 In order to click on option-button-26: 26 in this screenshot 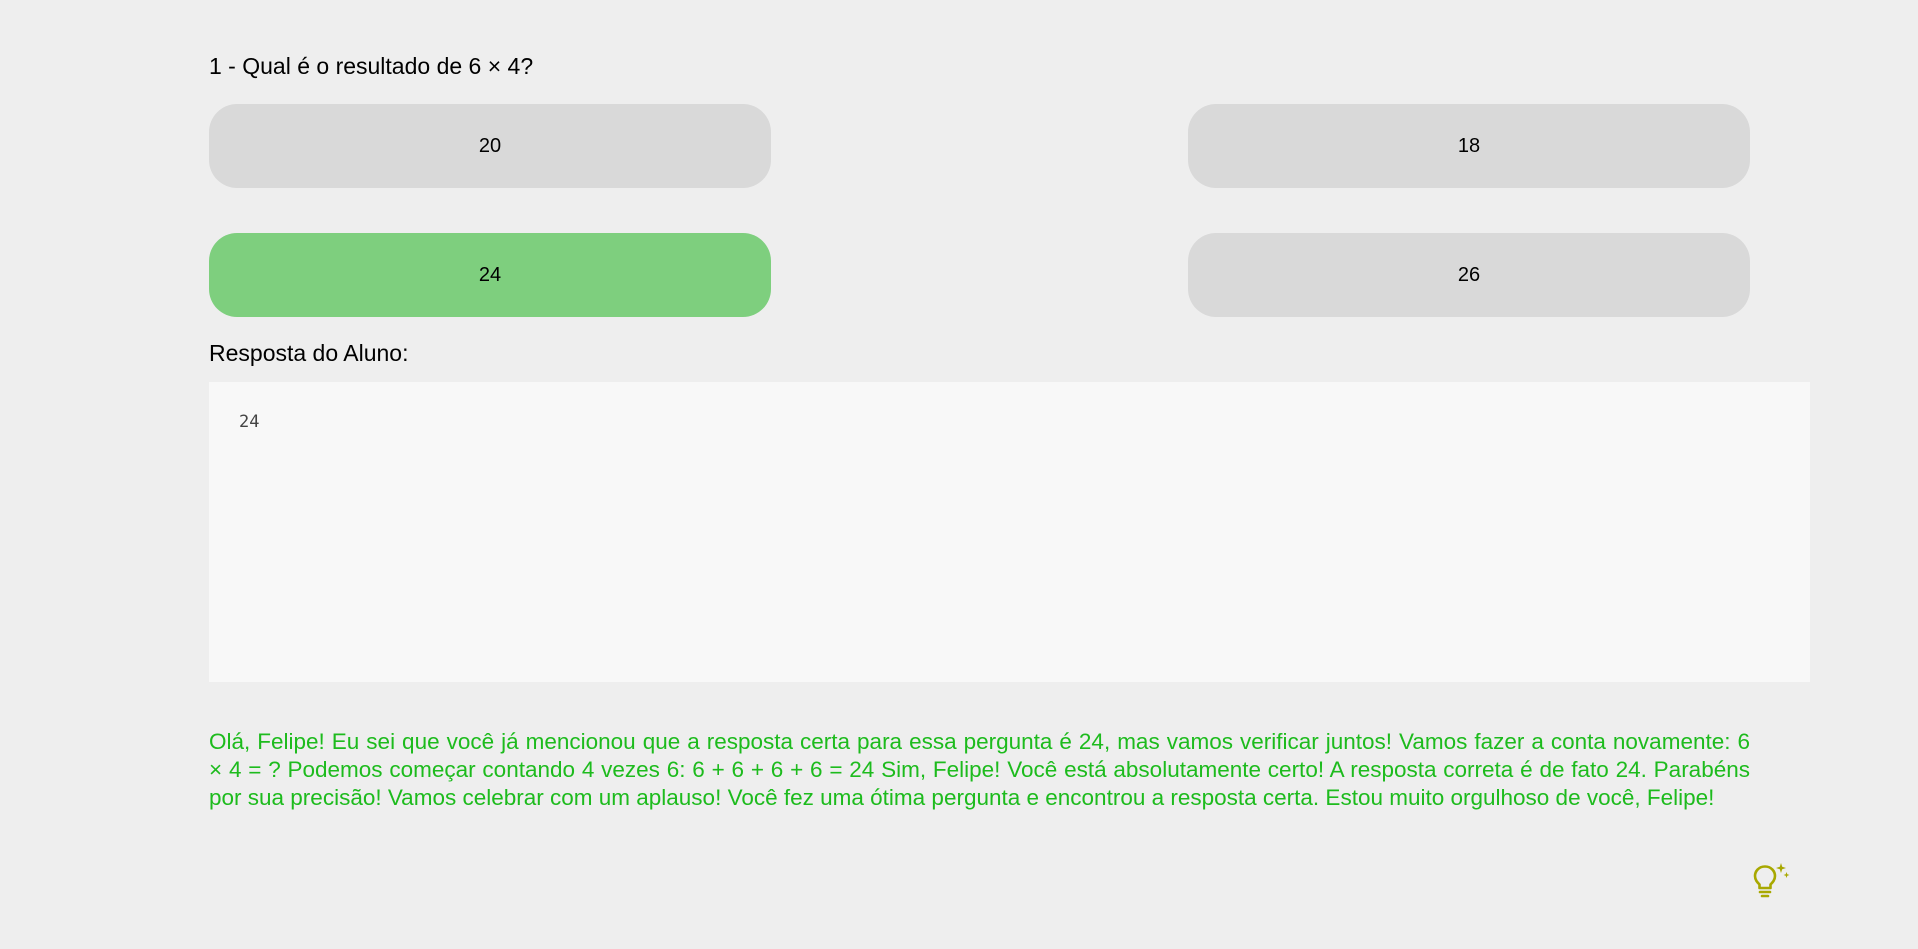, I will do `click(1469, 275)`.